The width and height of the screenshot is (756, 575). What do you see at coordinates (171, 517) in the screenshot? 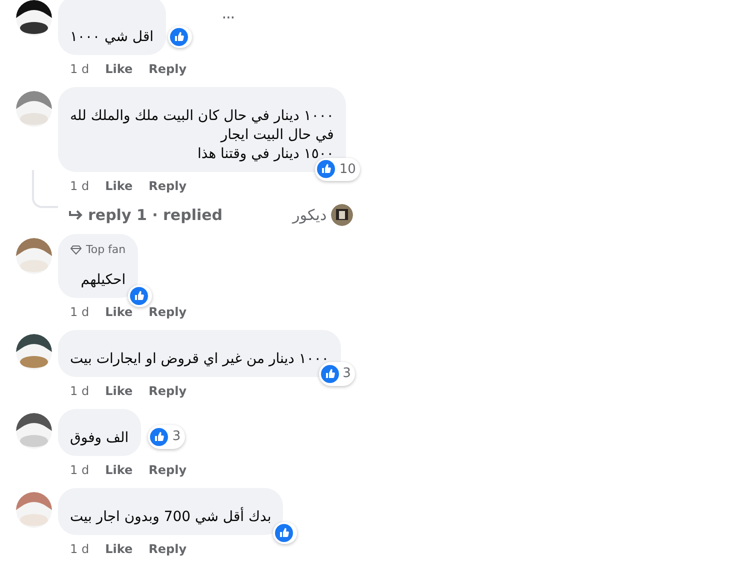
I see `comment-text: بدك أقل شي 700 وبدون اجار بيت` at bounding box center [171, 517].